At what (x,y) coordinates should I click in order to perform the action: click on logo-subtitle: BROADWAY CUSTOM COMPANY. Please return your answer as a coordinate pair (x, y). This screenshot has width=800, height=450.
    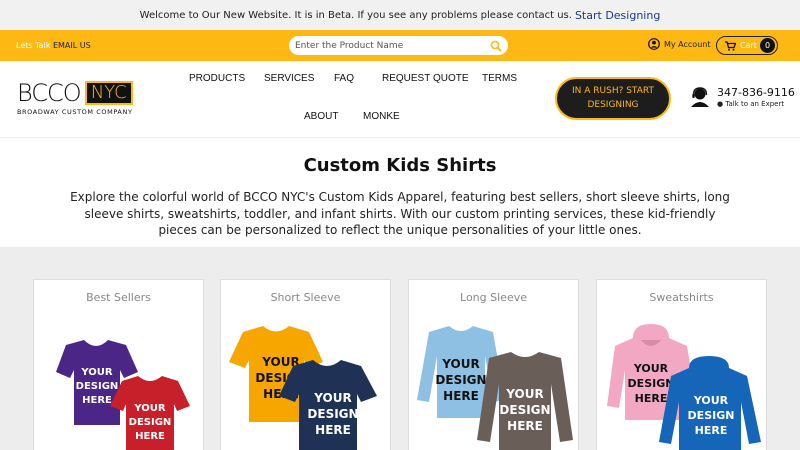
    Looking at the image, I should click on (75, 112).